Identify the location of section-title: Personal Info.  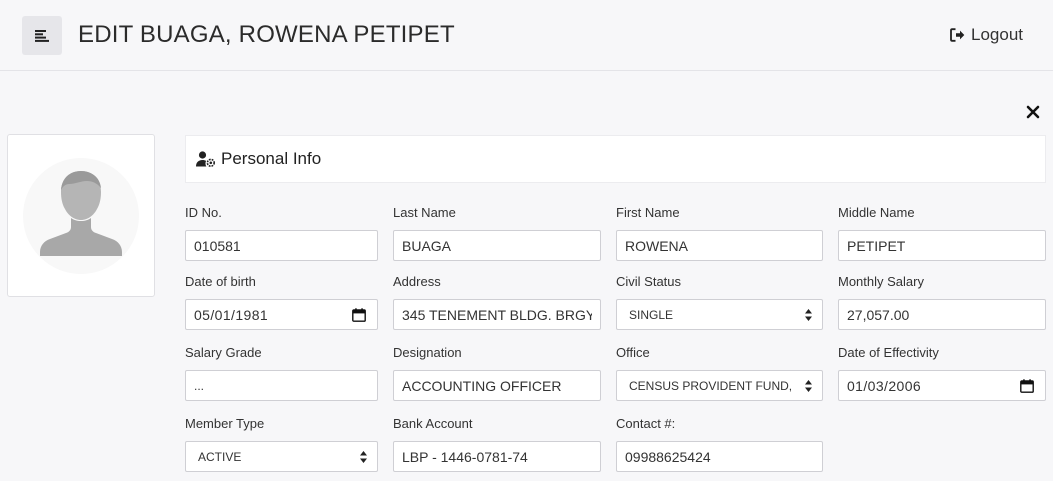
(271, 158).